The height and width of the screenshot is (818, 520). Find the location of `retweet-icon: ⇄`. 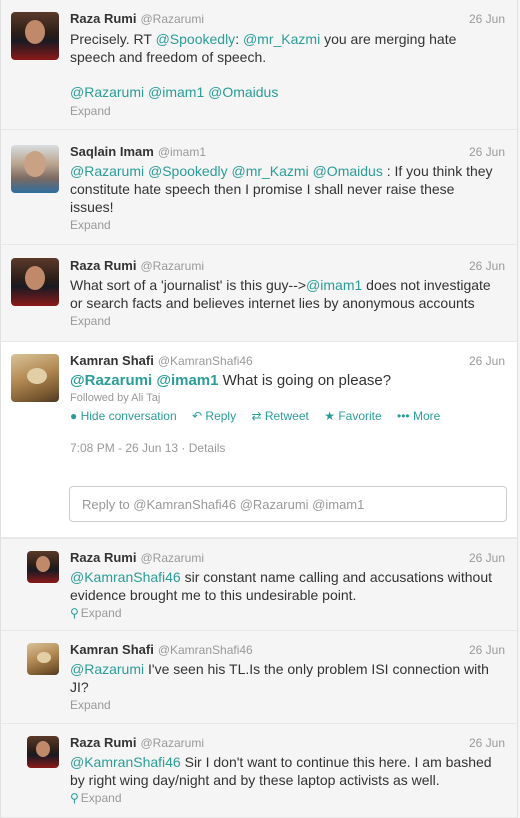

retweet-icon: ⇄ is located at coordinates (256, 416).